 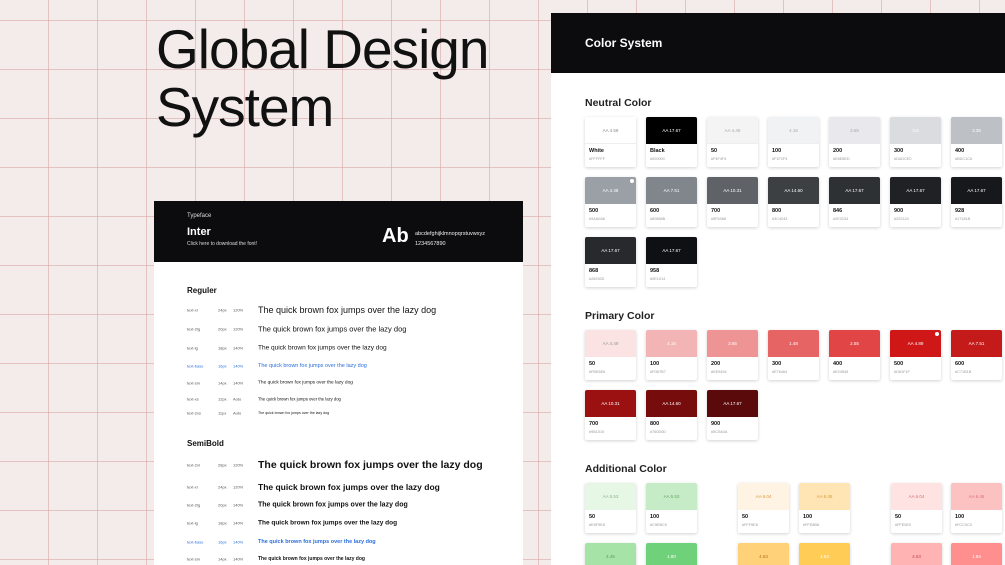 What do you see at coordinates (976, 142) in the screenshot?
I see `color-swatch: 3.35 400 #BDC1C6` at bounding box center [976, 142].